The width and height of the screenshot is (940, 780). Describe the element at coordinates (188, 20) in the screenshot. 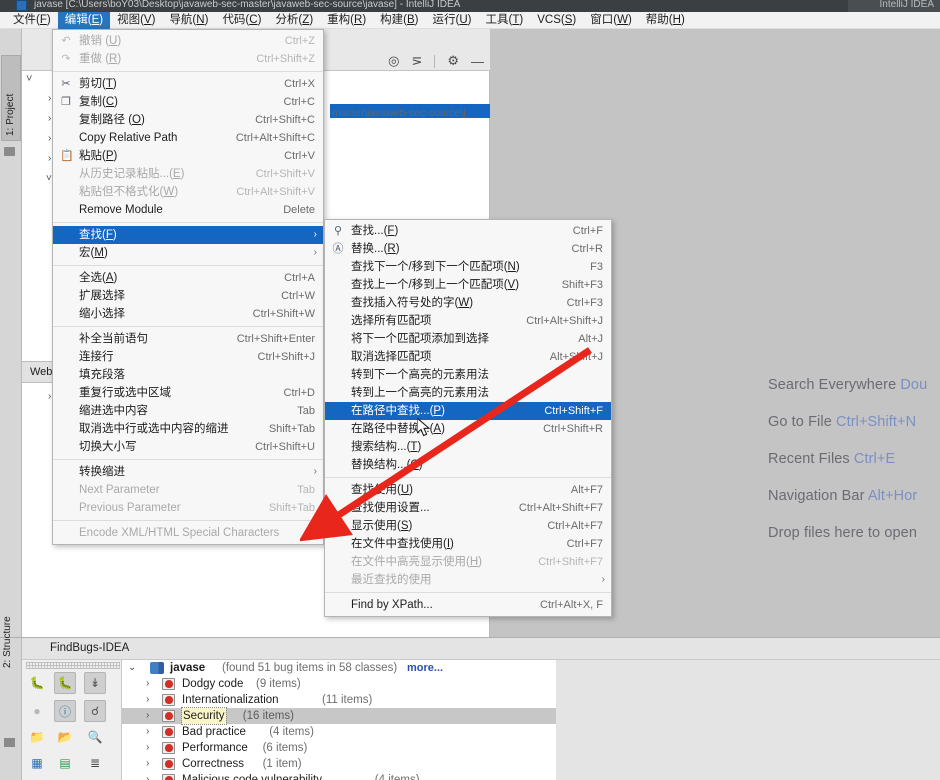

I see `menubar-navigate: 导航(N)` at that location.